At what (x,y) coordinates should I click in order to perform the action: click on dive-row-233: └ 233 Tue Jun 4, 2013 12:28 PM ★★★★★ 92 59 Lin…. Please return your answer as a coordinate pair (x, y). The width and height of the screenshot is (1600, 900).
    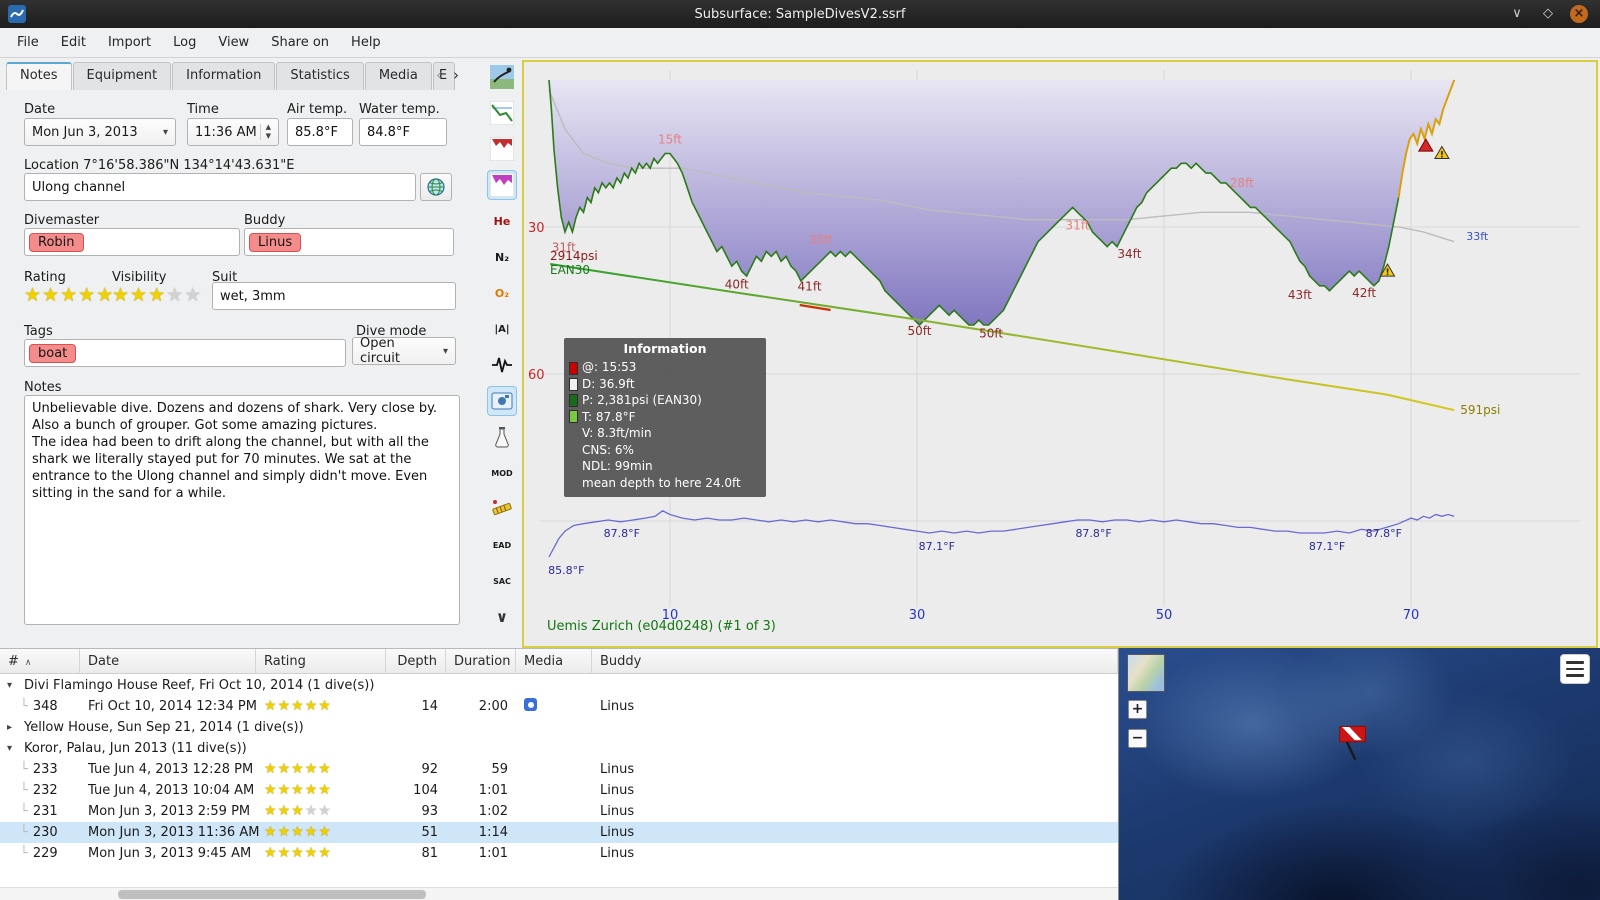
    Looking at the image, I should click on (559, 769).